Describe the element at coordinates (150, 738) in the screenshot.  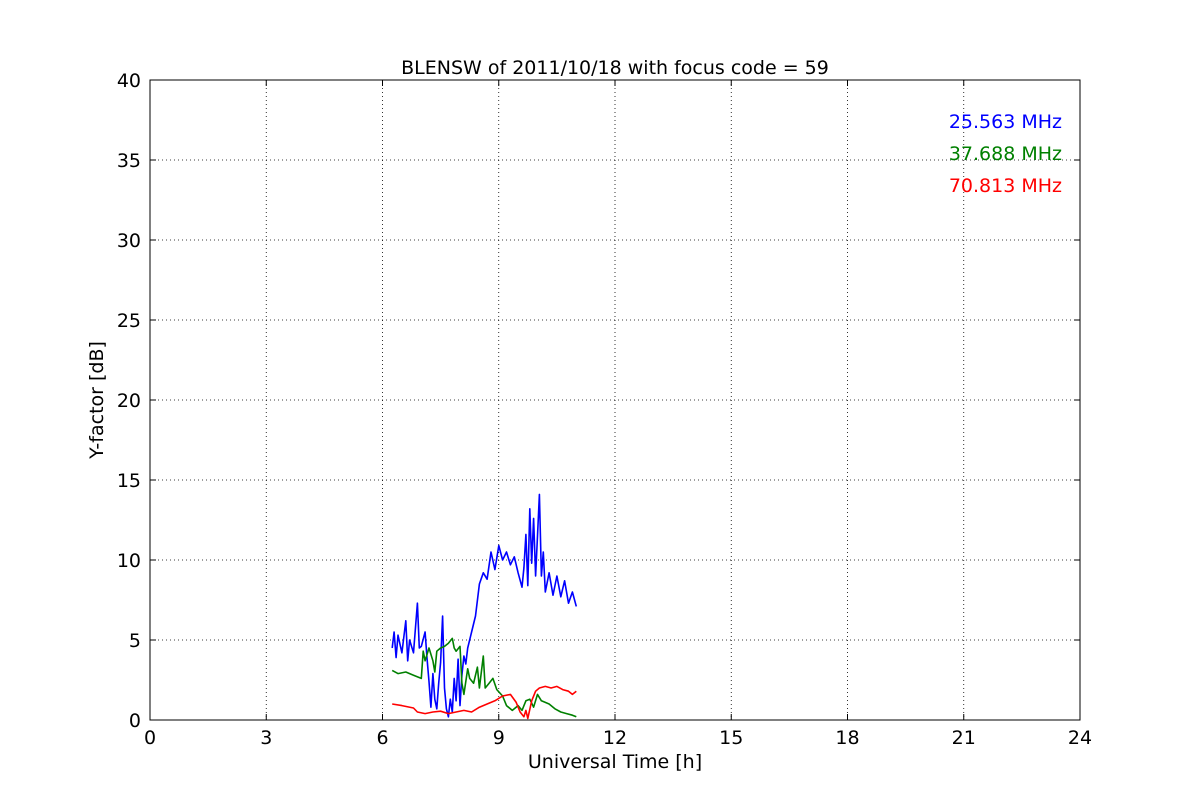
I see `x-tick-label: 0` at that location.